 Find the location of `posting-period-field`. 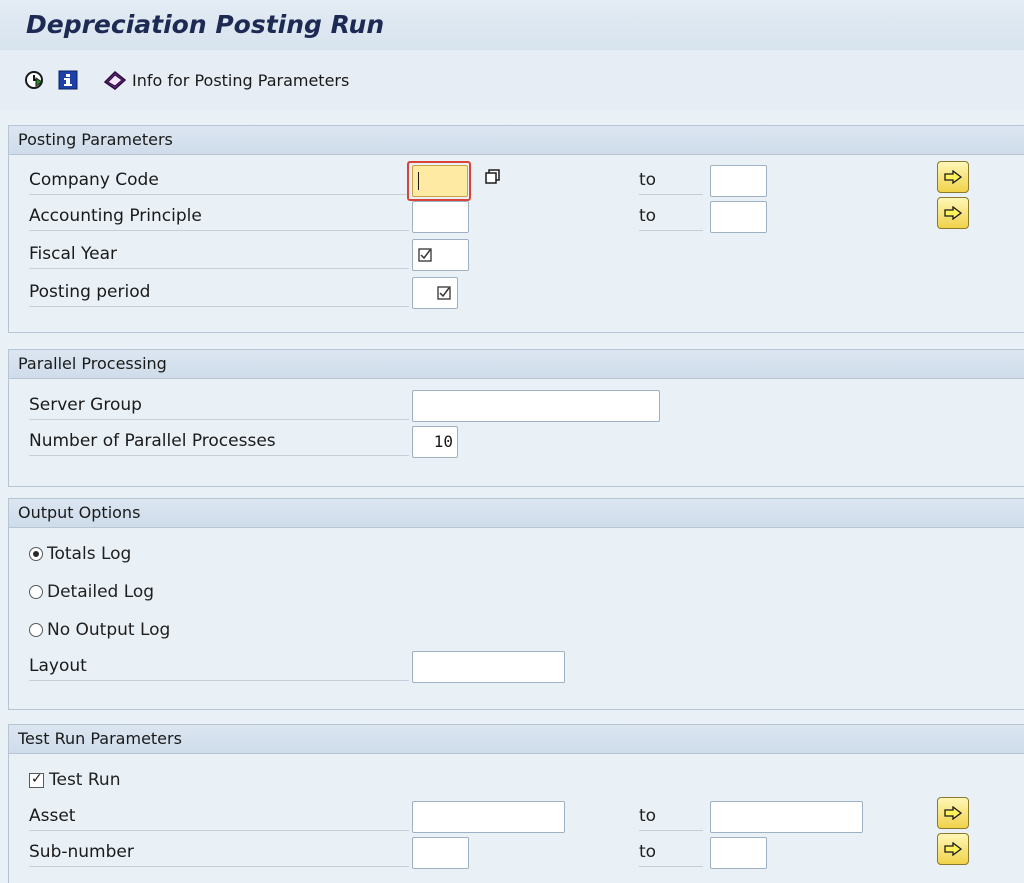

posting-period-field is located at coordinates (435, 293).